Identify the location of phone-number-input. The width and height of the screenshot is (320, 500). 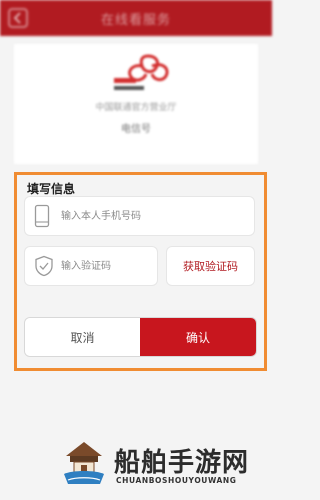
(155, 216).